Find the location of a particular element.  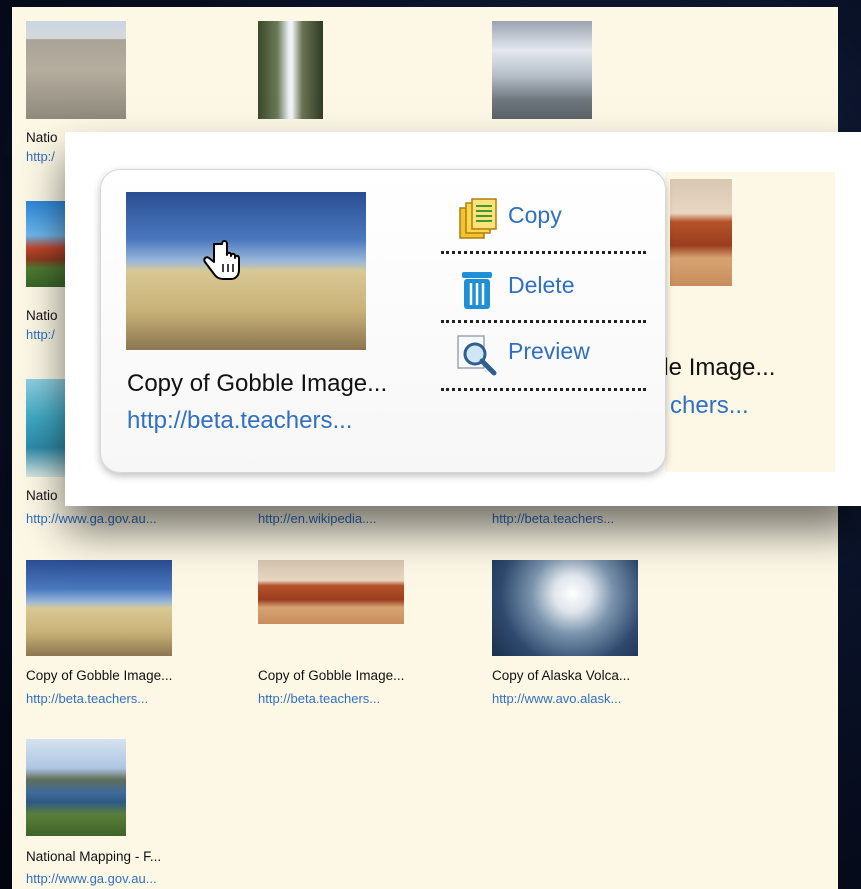

thumbnail-mesa is located at coordinates (331, 592).